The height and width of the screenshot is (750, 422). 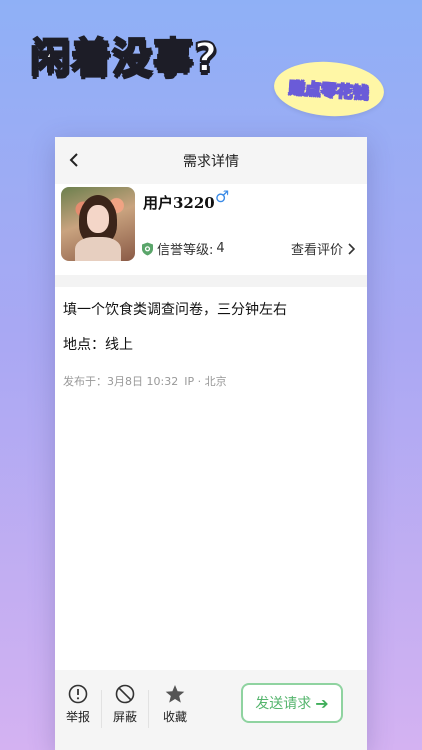 I want to click on back-button, so click(x=74, y=160).